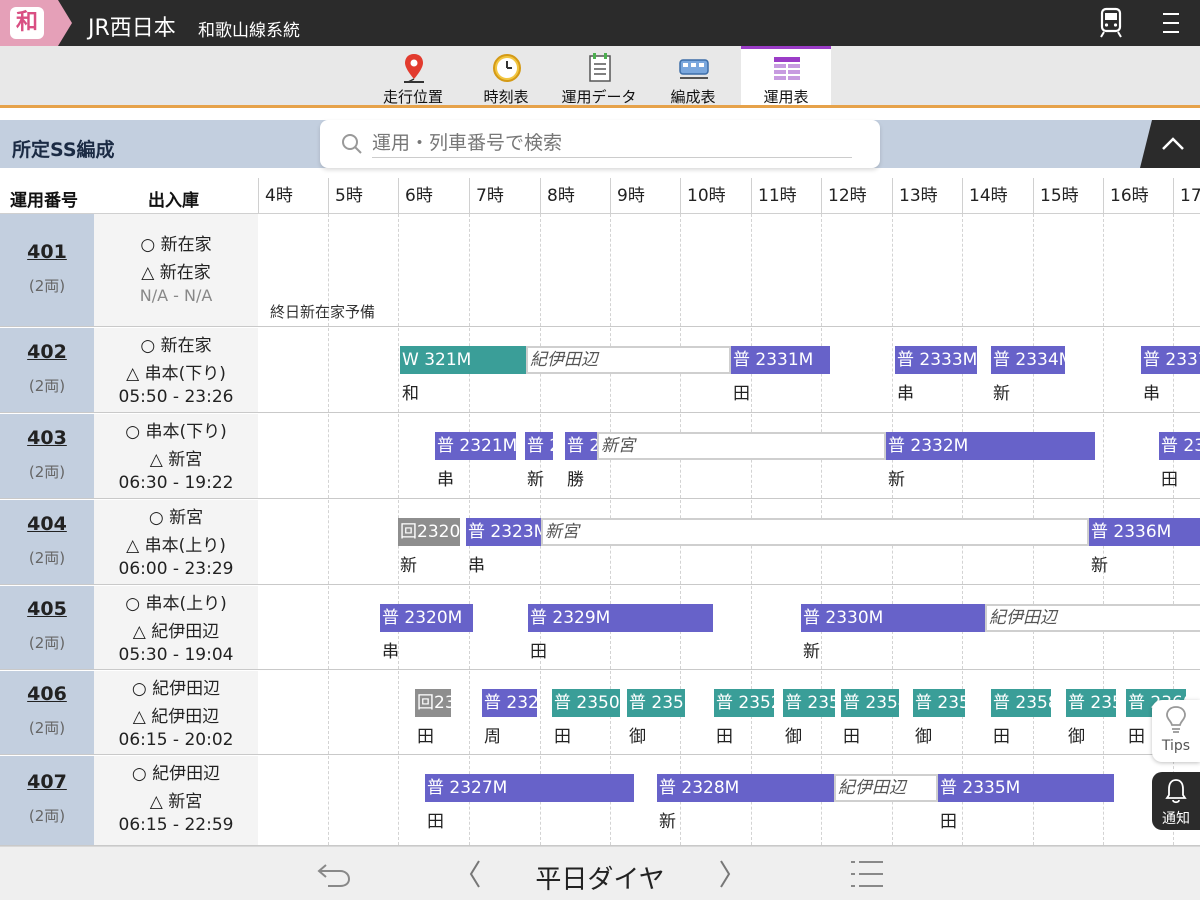  What do you see at coordinates (506, 76) in the screenshot?
I see `tab-timetable: 時刻表` at bounding box center [506, 76].